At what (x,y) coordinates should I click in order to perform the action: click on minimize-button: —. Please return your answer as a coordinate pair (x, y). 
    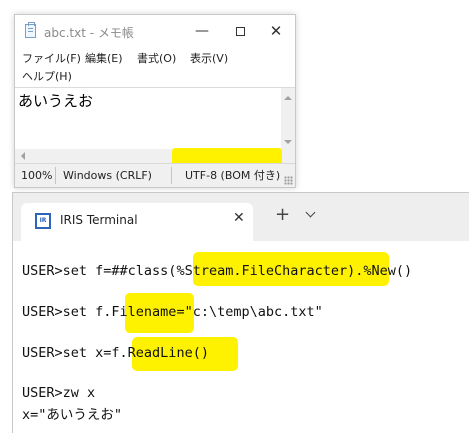
    Looking at the image, I should click on (202, 31).